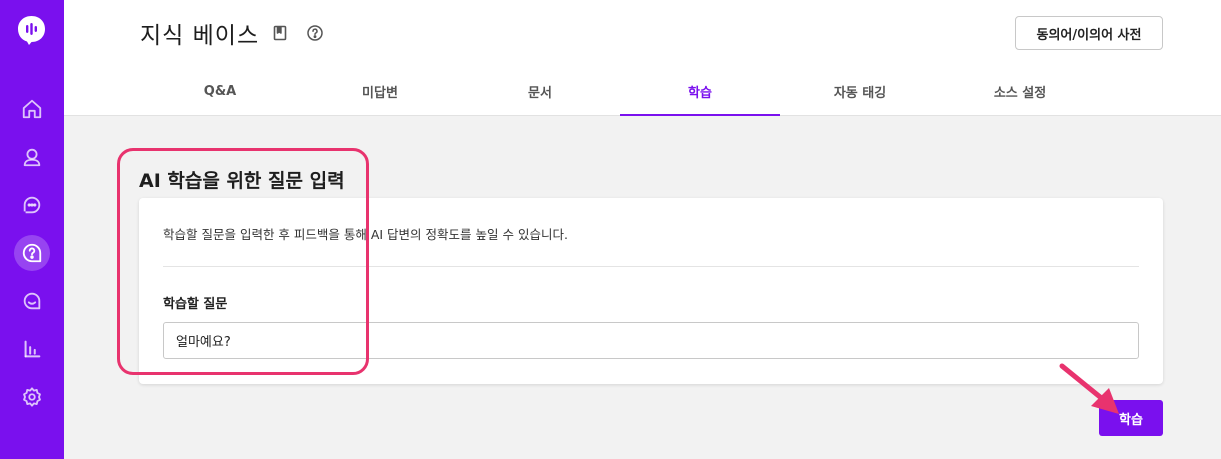 The image size is (1221, 459). I want to click on user-icon, so click(32, 157).